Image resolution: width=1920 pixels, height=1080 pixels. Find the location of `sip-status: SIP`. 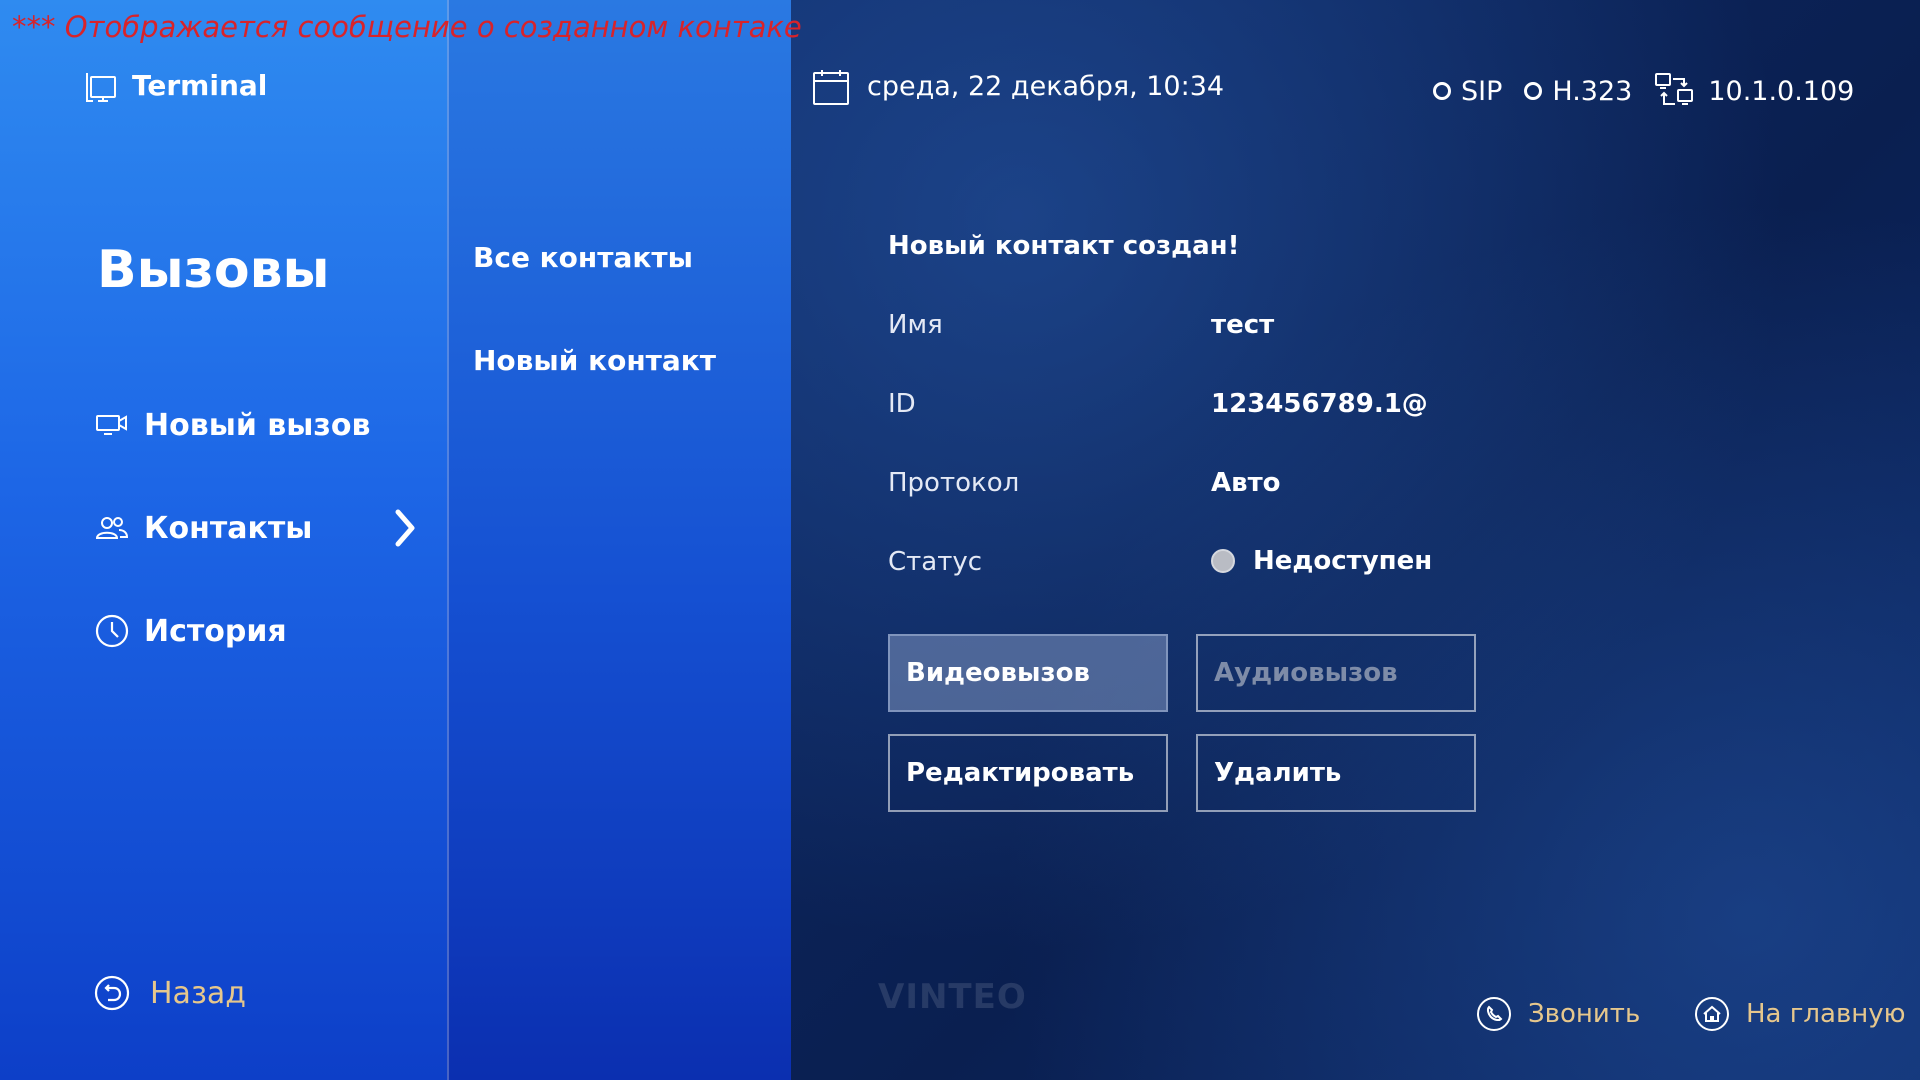

sip-status: SIP is located at coordinates (1467, 91).